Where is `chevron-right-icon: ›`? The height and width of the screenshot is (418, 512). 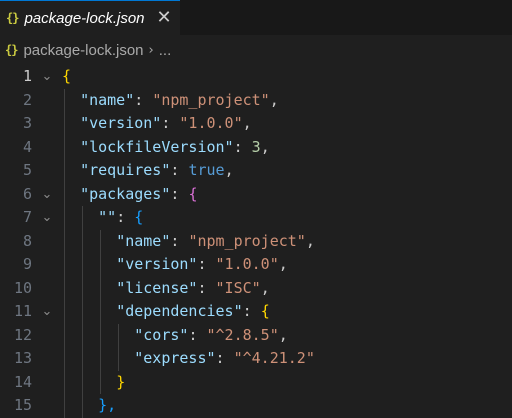
chevron-right-icon: › is located at coordinates (151, 50).